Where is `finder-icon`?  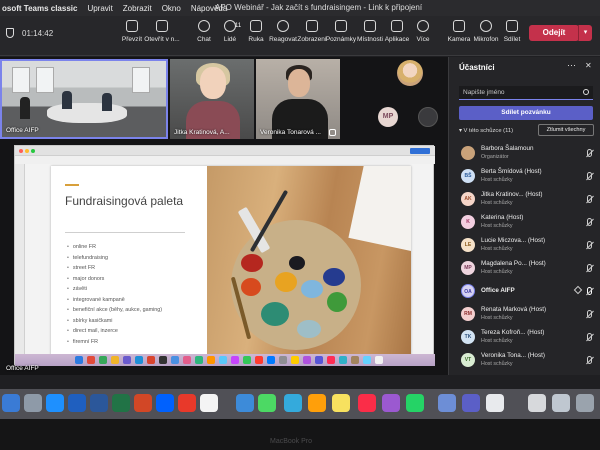
finder-icon is located at coordinates (11, 403).